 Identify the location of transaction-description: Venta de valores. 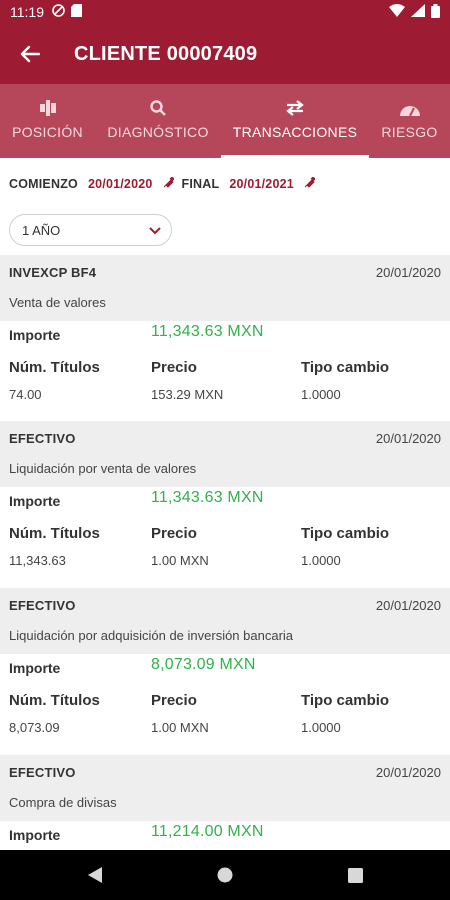
(57, 302).